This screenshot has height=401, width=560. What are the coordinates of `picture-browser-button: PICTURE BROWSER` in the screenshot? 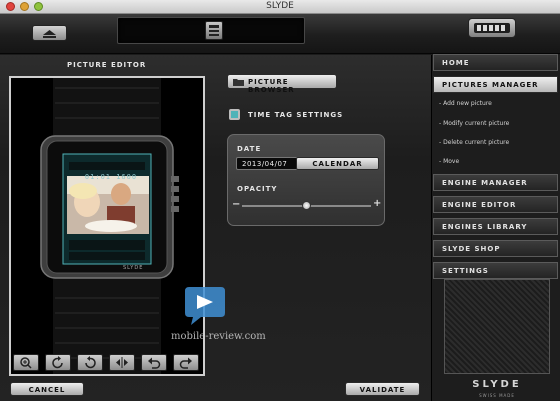 It's located at (282, 84).